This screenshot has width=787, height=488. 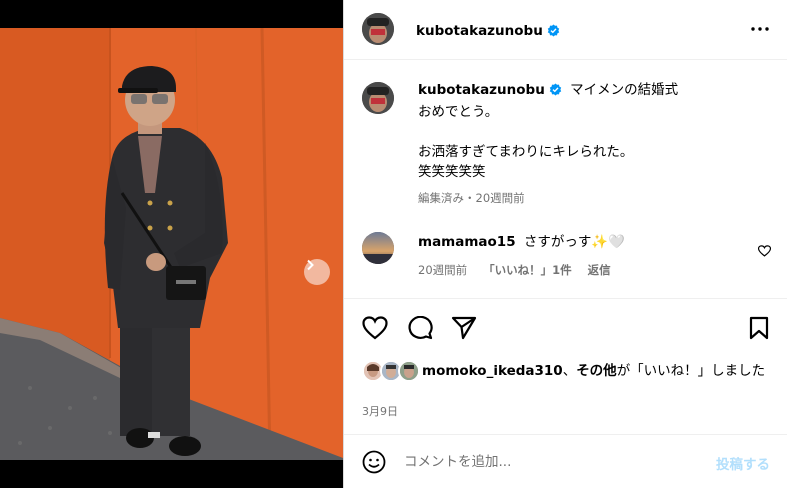 I want to click on post-date: 3月9日, so click(x=380, y=411).